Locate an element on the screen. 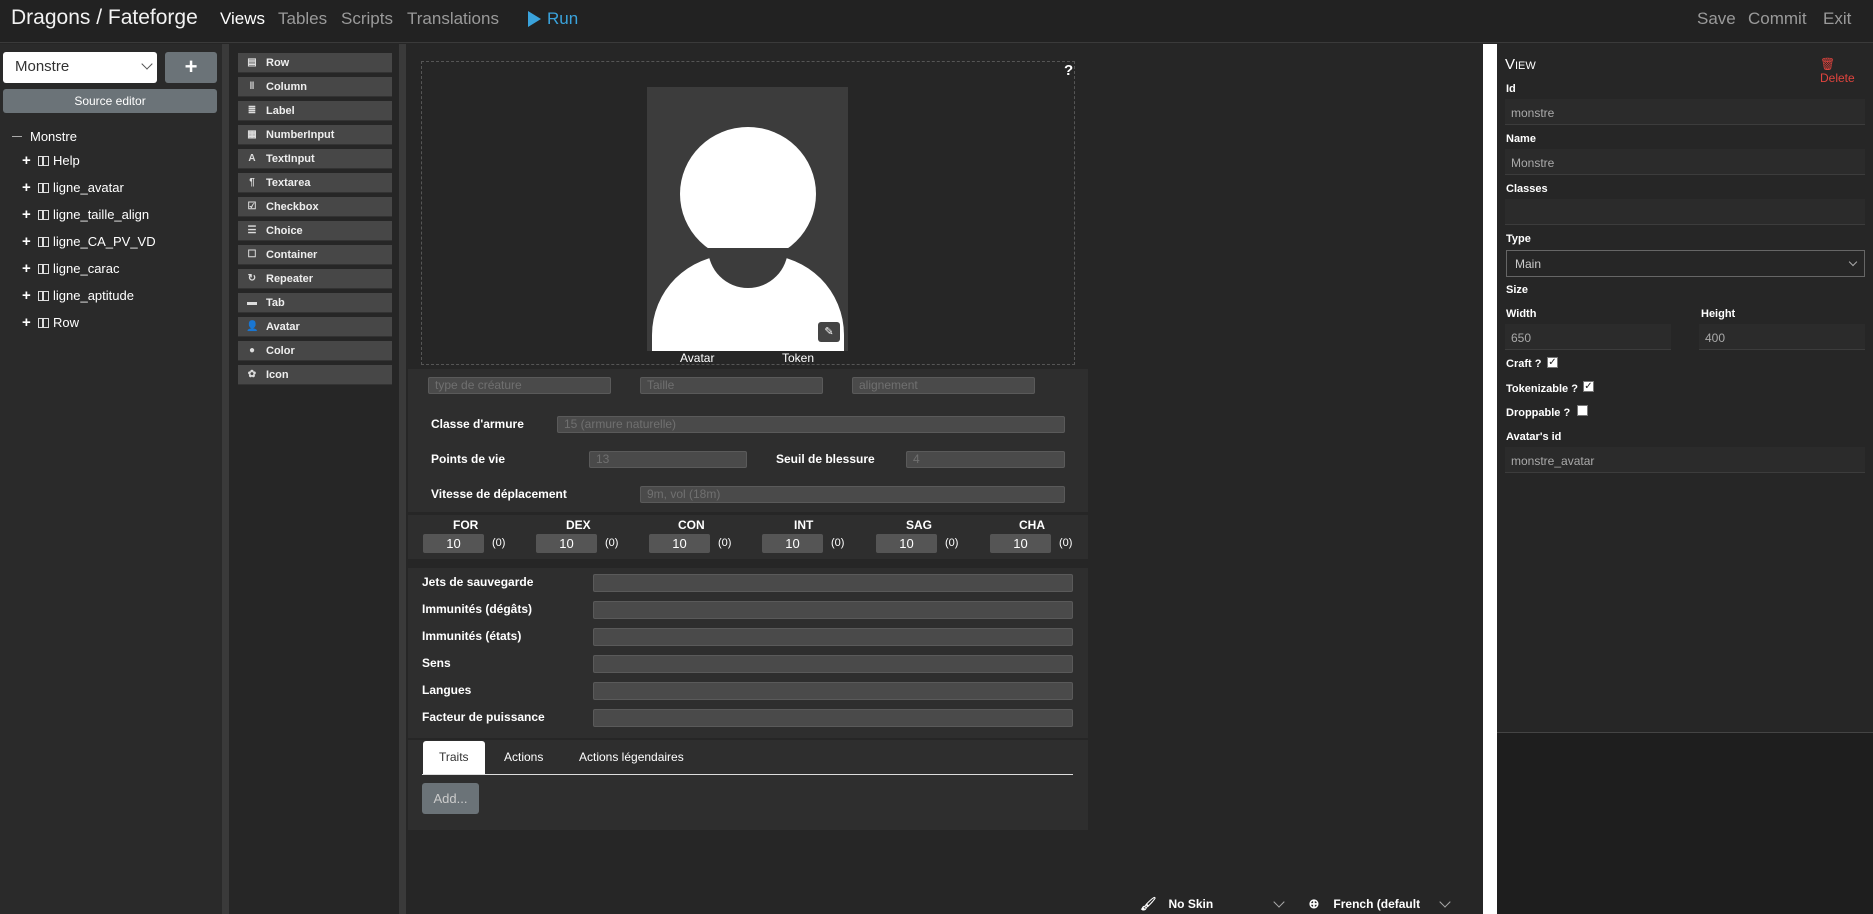 This screenshot has height=914, width=1873. aptitude-label: Facteur de puissance is located at coordinates (483, 717).